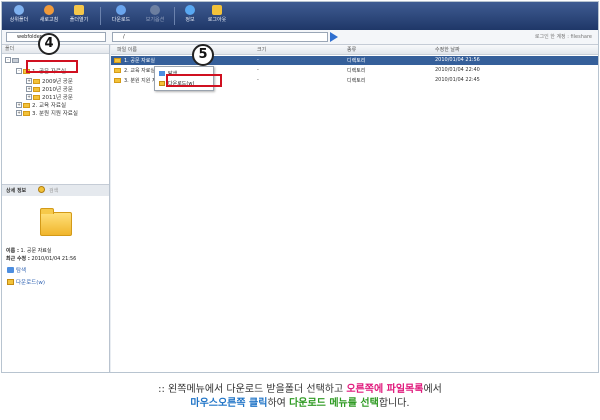  Describe the element at coordinates (121, 10) in the screenshot. I see `download-icon` at that location.